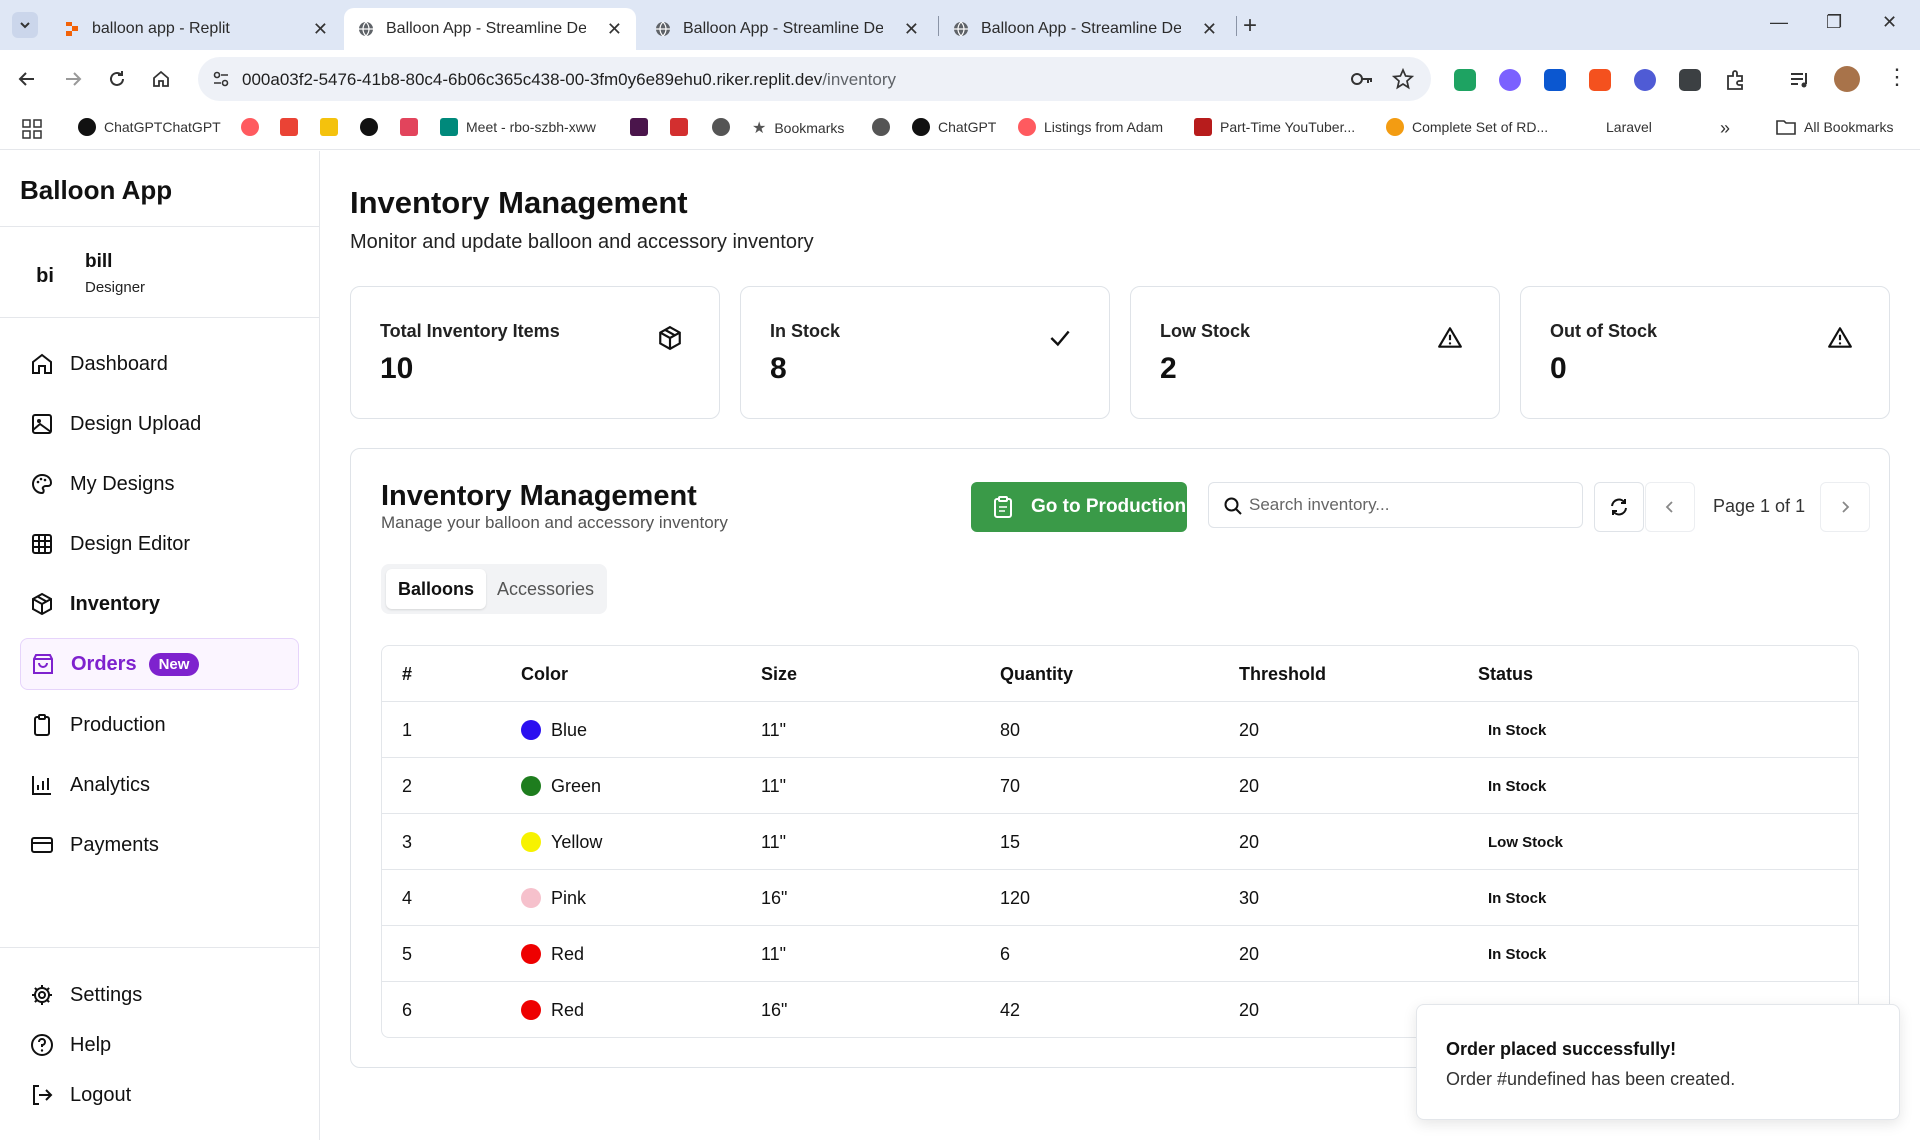  Describe the element at coordinates (576, 786) in the screenshot. I see `color-name: Green` at that location.